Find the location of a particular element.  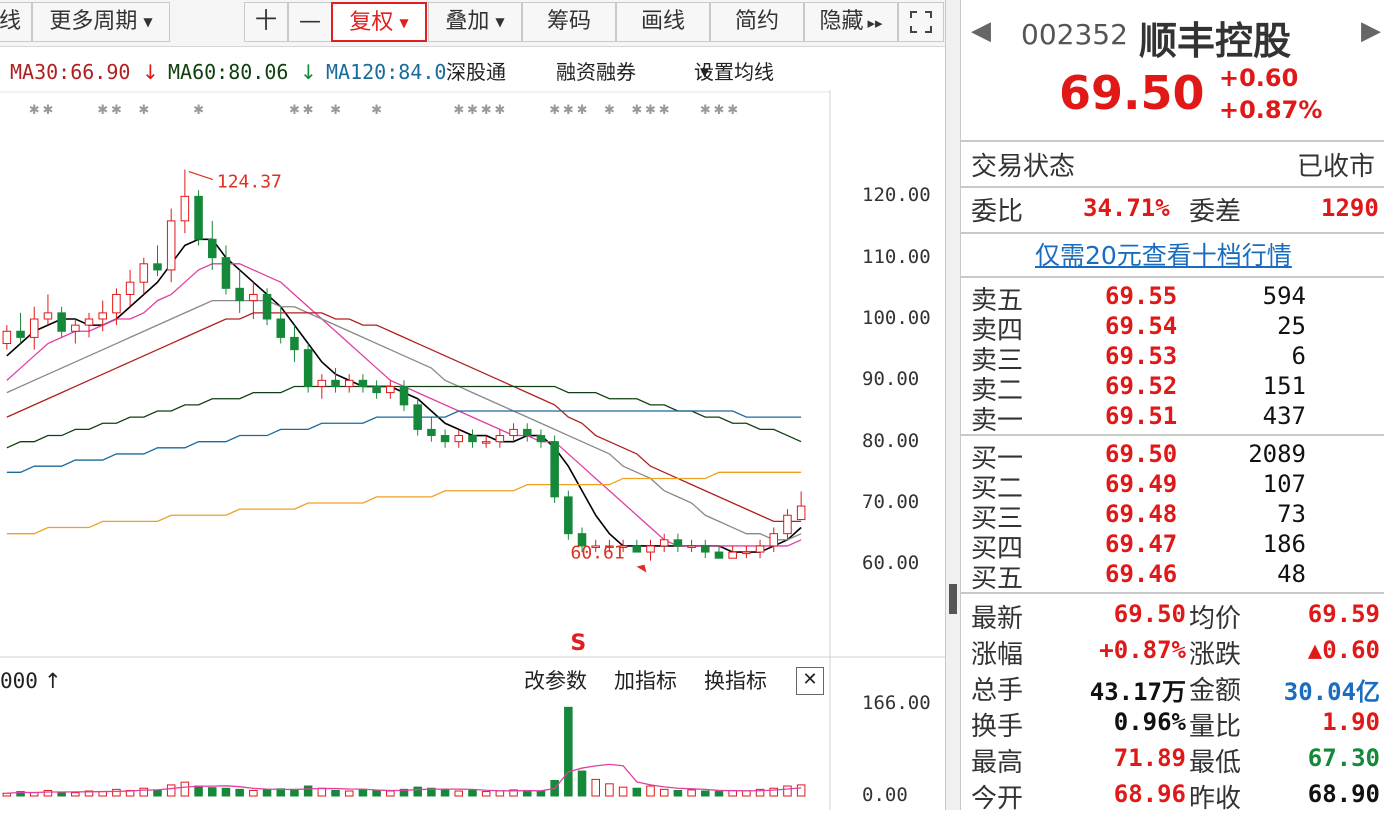

zoom-out-button: — is located at coordinates (310, 22).